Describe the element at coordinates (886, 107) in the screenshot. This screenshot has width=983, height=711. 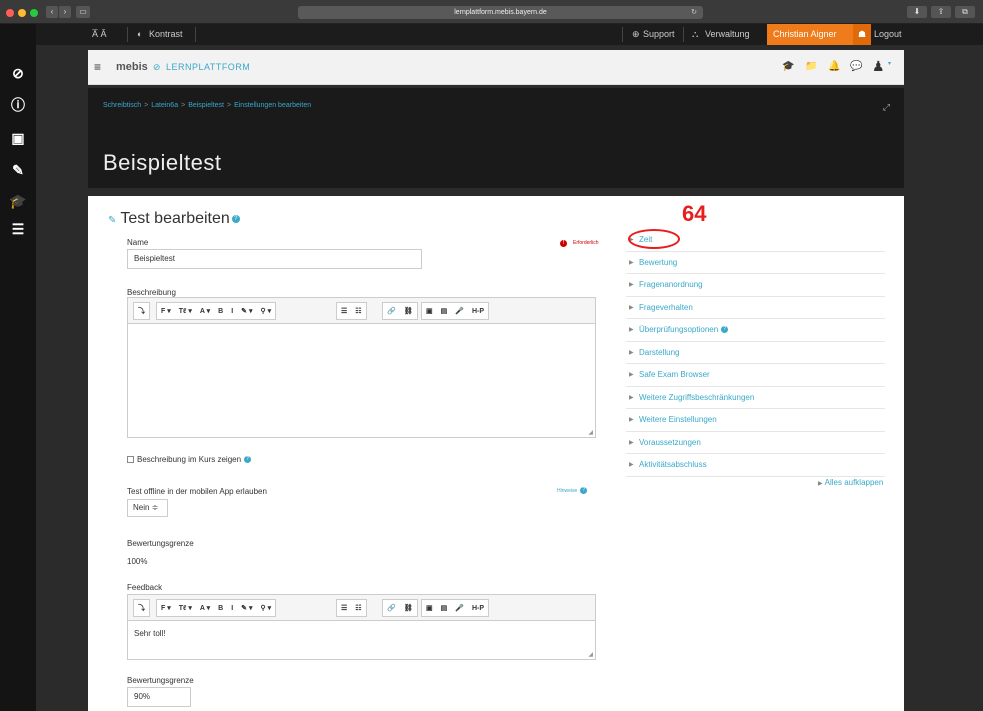
I see `expand-icon: ⤢` at that location.